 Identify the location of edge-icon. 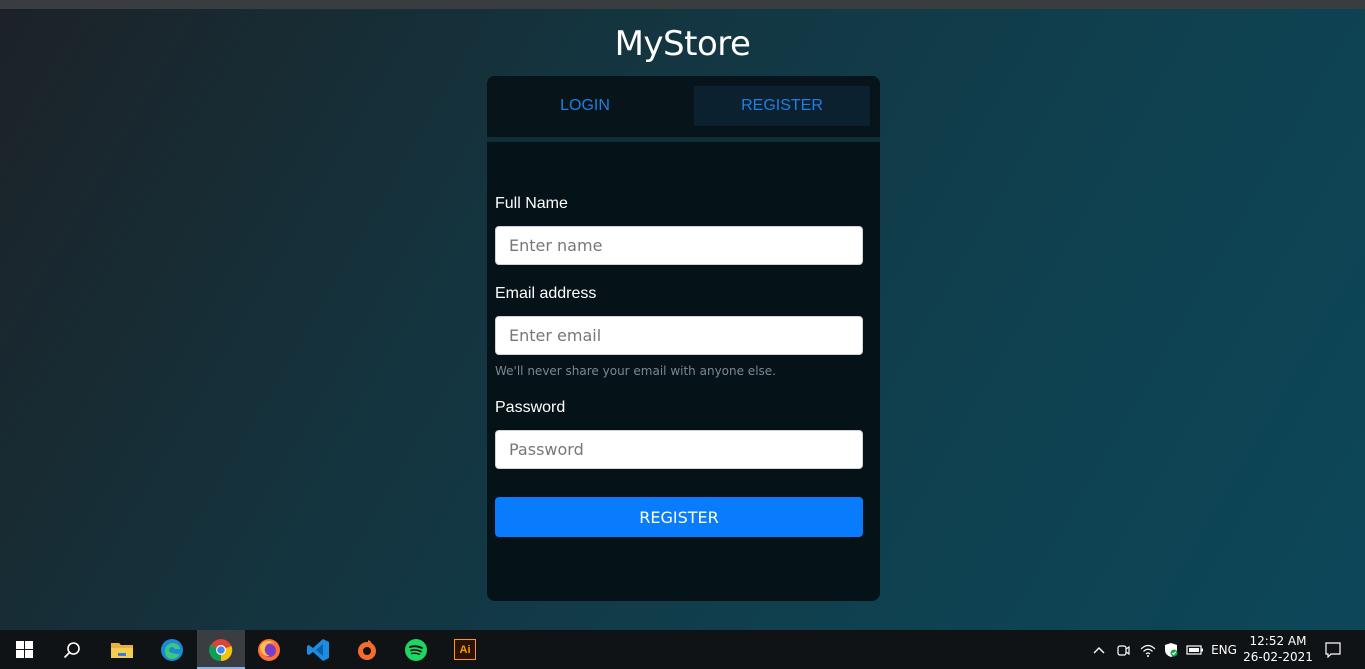
(172, 649).